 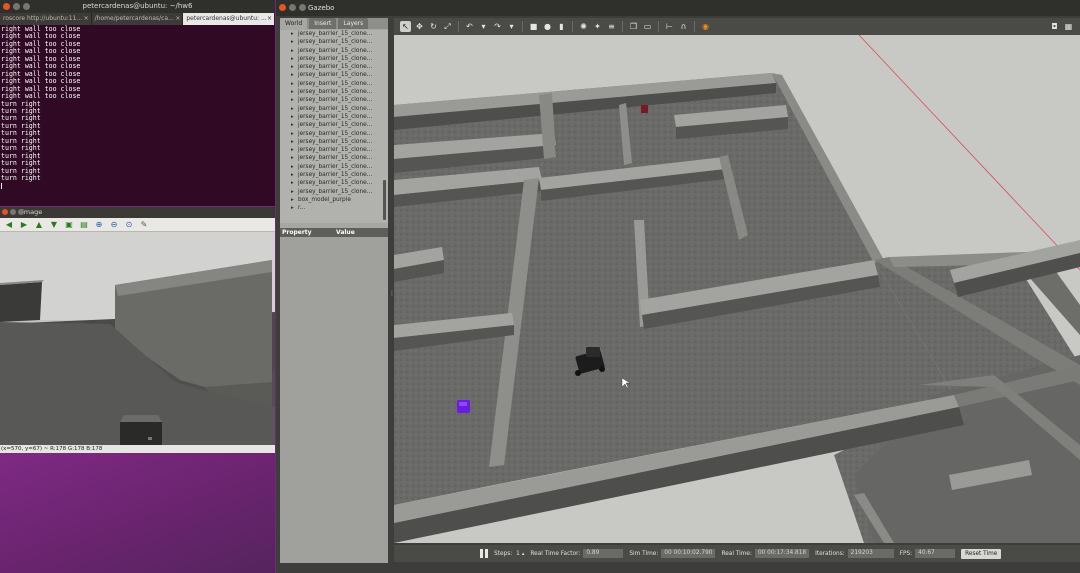 What do you see at coordinates (611, 26) in the screenshot?
I see `directional-light-icon: ≡` at bounding box center [611, 26].